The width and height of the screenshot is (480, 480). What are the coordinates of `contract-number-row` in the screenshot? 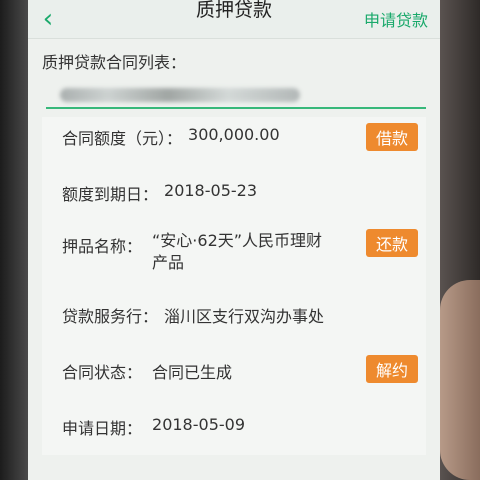 It's located at (236, 96).